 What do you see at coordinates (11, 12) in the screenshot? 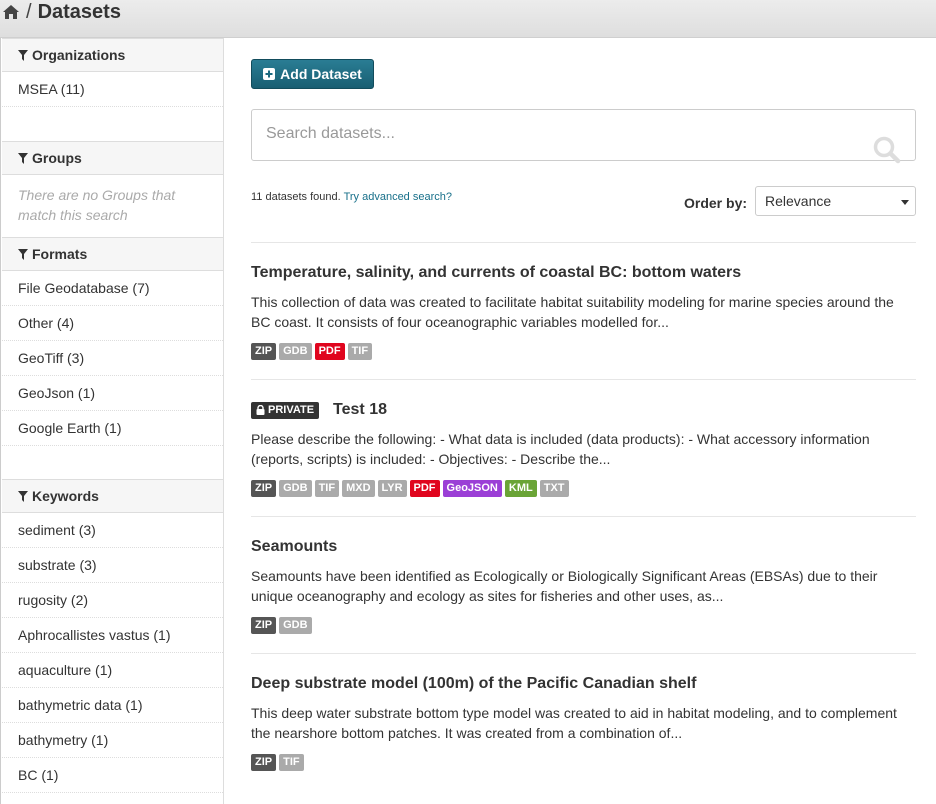
I see `home-icon` at bounding box center [11, 12].